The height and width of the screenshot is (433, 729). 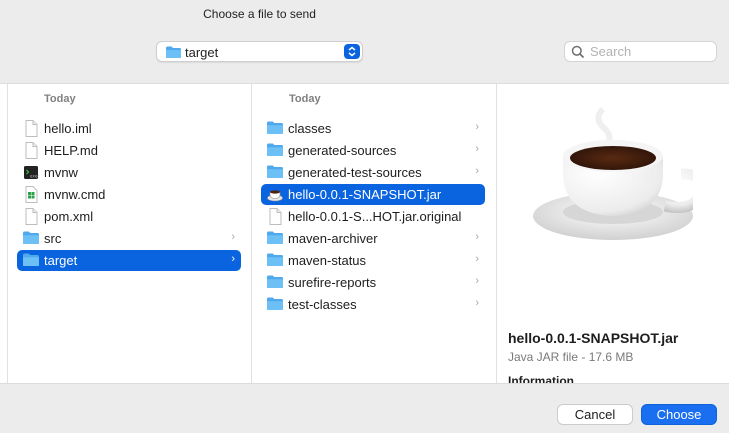 I want to click on file-row: HELP.md, so click(x=129, y=150).